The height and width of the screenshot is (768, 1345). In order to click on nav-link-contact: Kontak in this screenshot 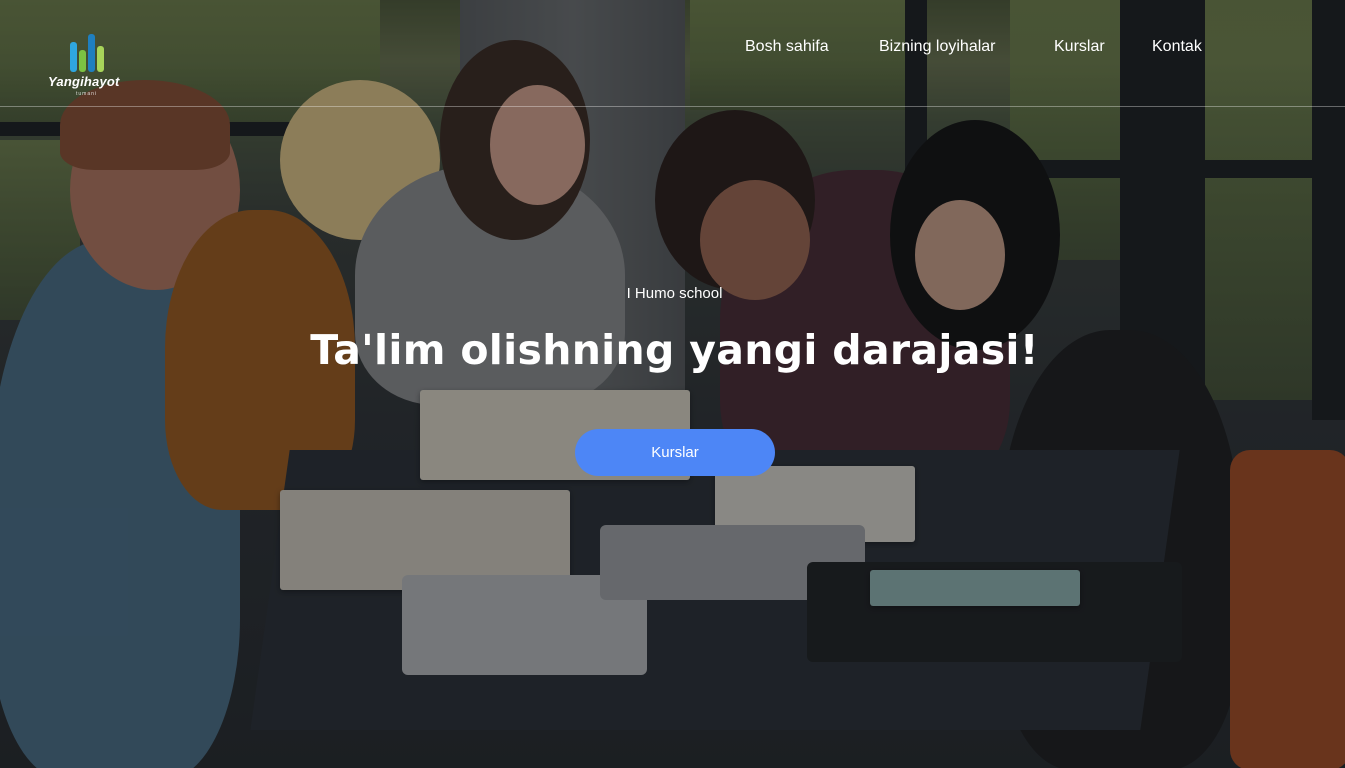, I will do `click(1177, 47)`.